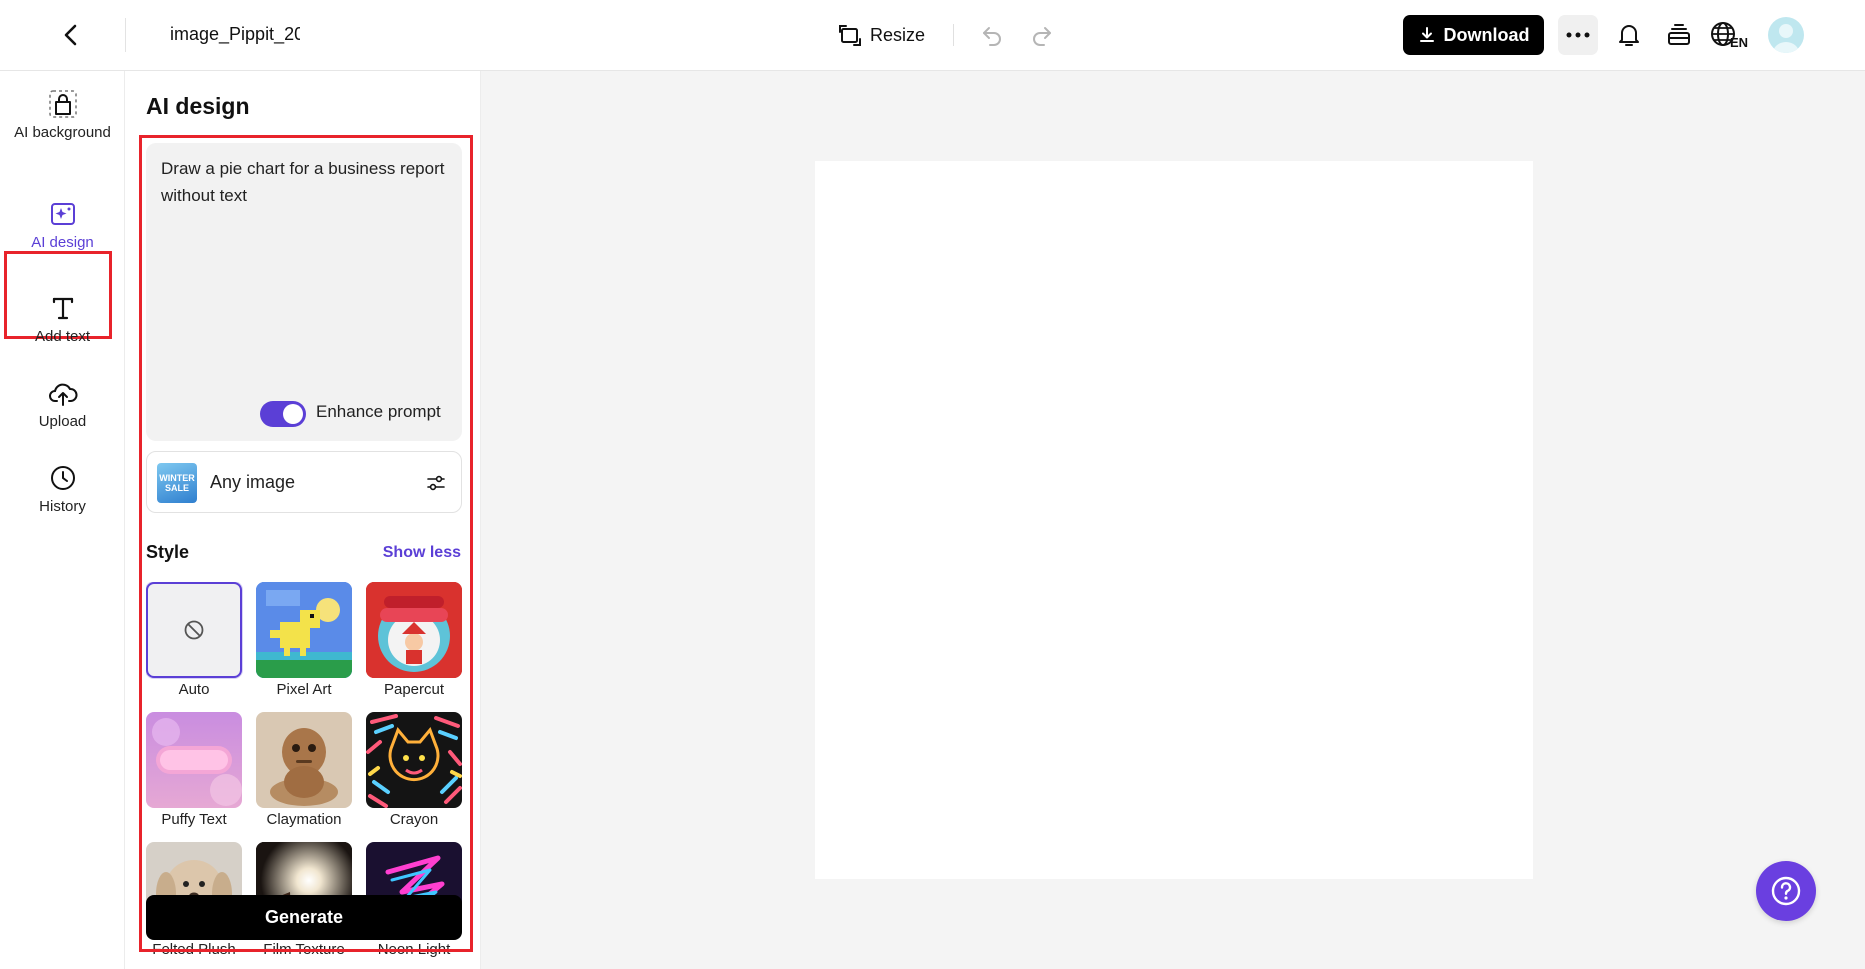 The image size is (1865, 969). I want to click on undo-icon, so click(992, 36).